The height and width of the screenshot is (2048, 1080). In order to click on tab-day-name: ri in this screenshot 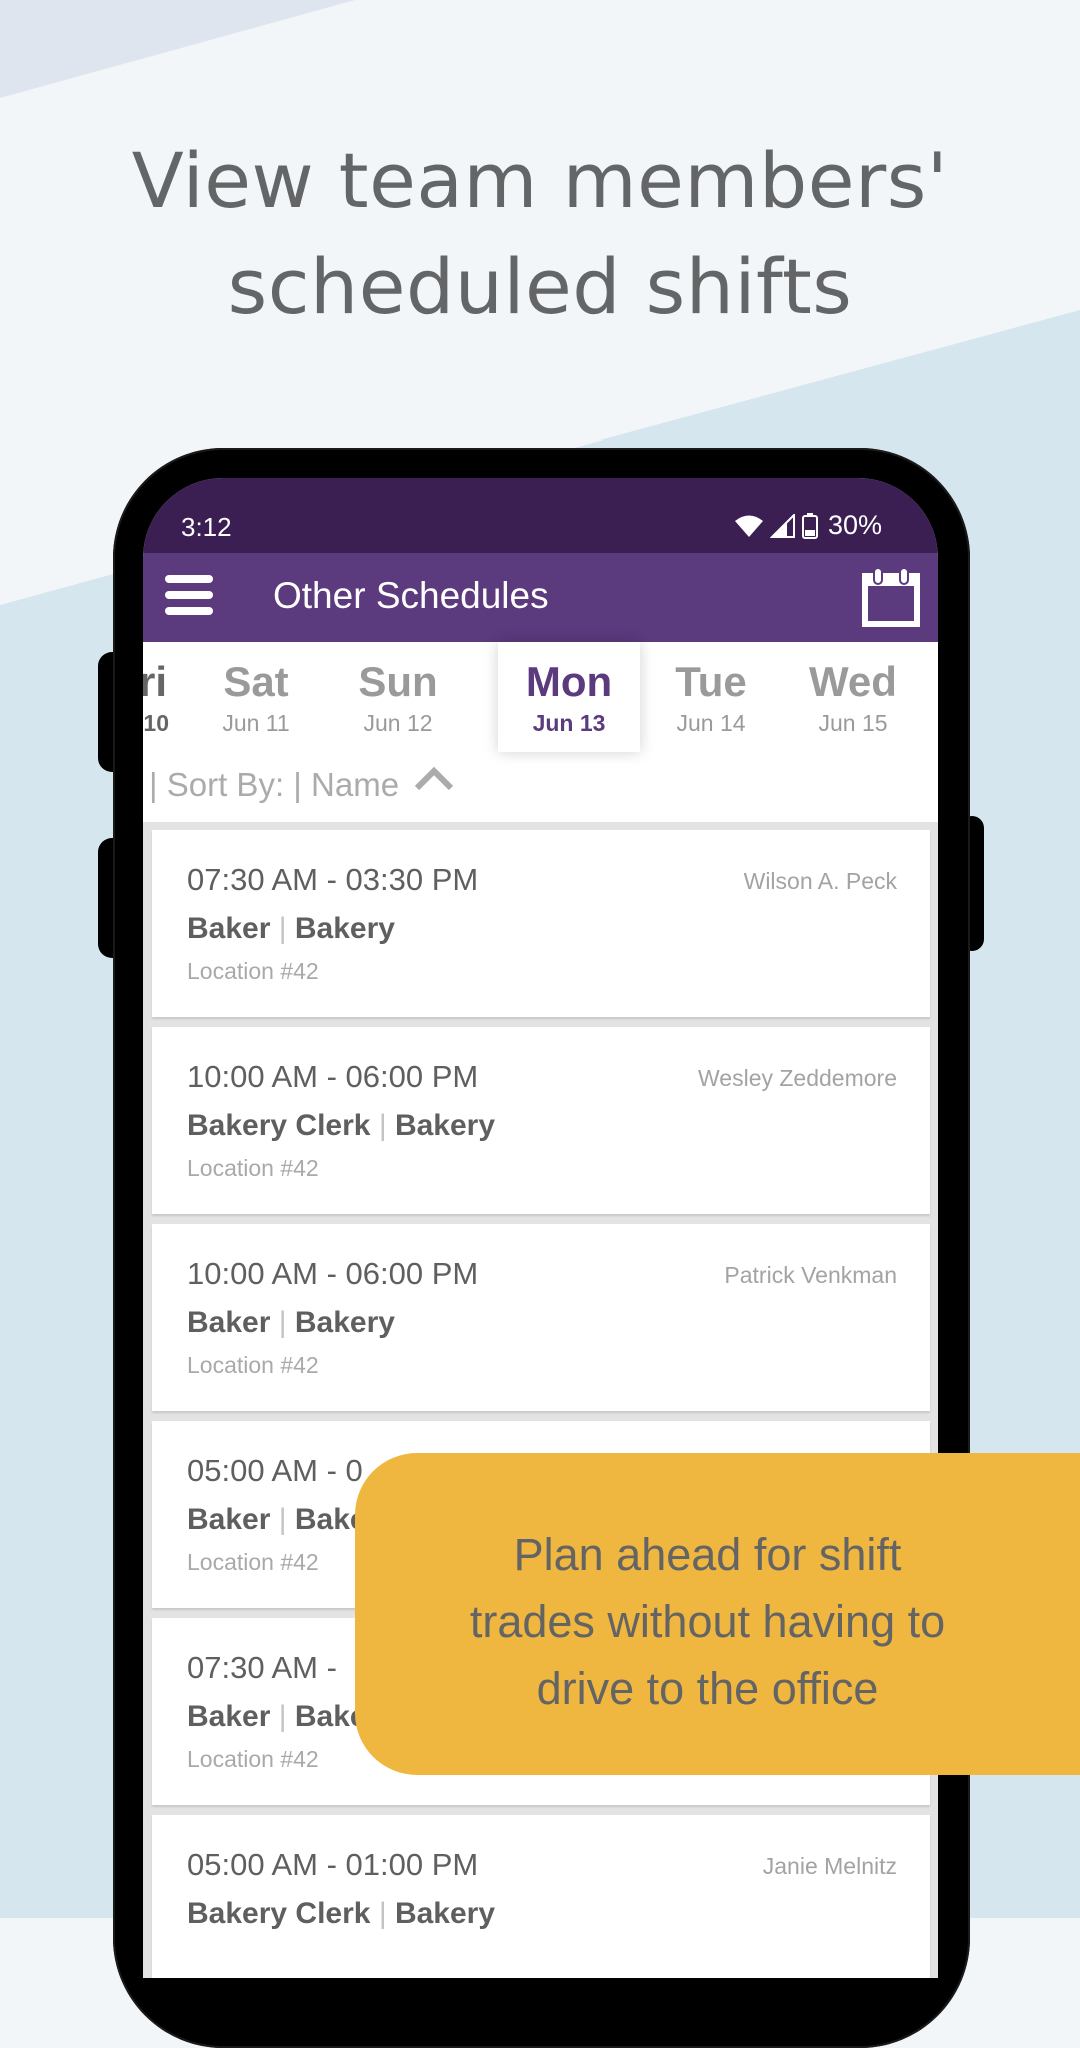, I will do `click(155, 681)`.